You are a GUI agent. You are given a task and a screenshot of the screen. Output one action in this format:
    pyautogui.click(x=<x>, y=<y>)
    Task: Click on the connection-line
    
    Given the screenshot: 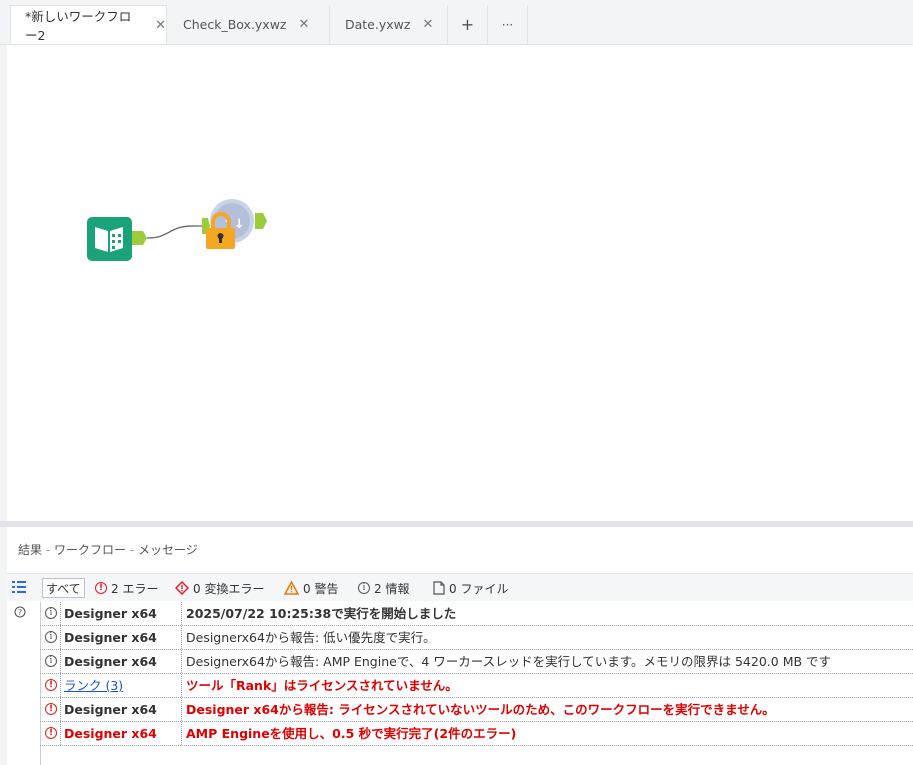 What is the action you would take?
    pyautogui.click(x=176, y=232)
    